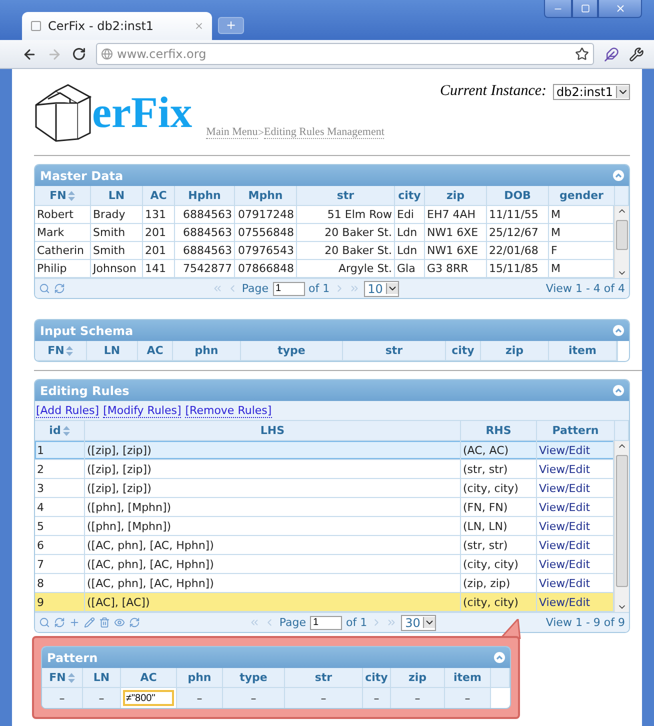 Image resolution: width=654 pixels, height=726 pixels. Describe the element at coordinates (324, 469) in the screenshot. I see `table-row: 2 ([zip], [zip]) (str, str) View/Edit` at that location.